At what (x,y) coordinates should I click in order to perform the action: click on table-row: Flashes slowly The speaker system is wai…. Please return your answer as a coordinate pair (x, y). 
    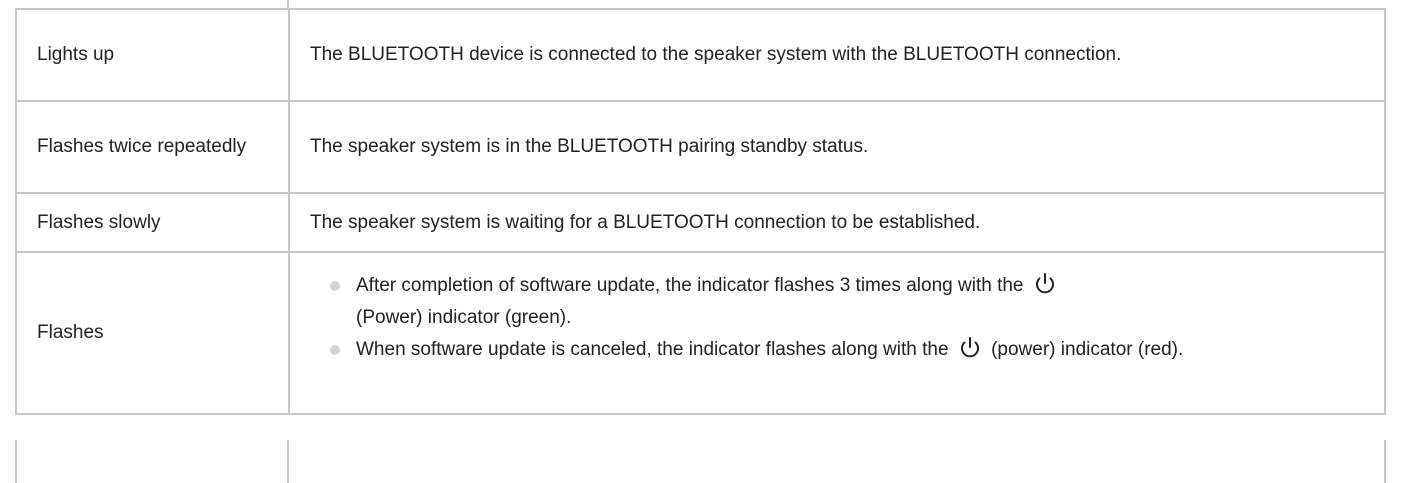
    Looking at the image, I should click on (700, 222).